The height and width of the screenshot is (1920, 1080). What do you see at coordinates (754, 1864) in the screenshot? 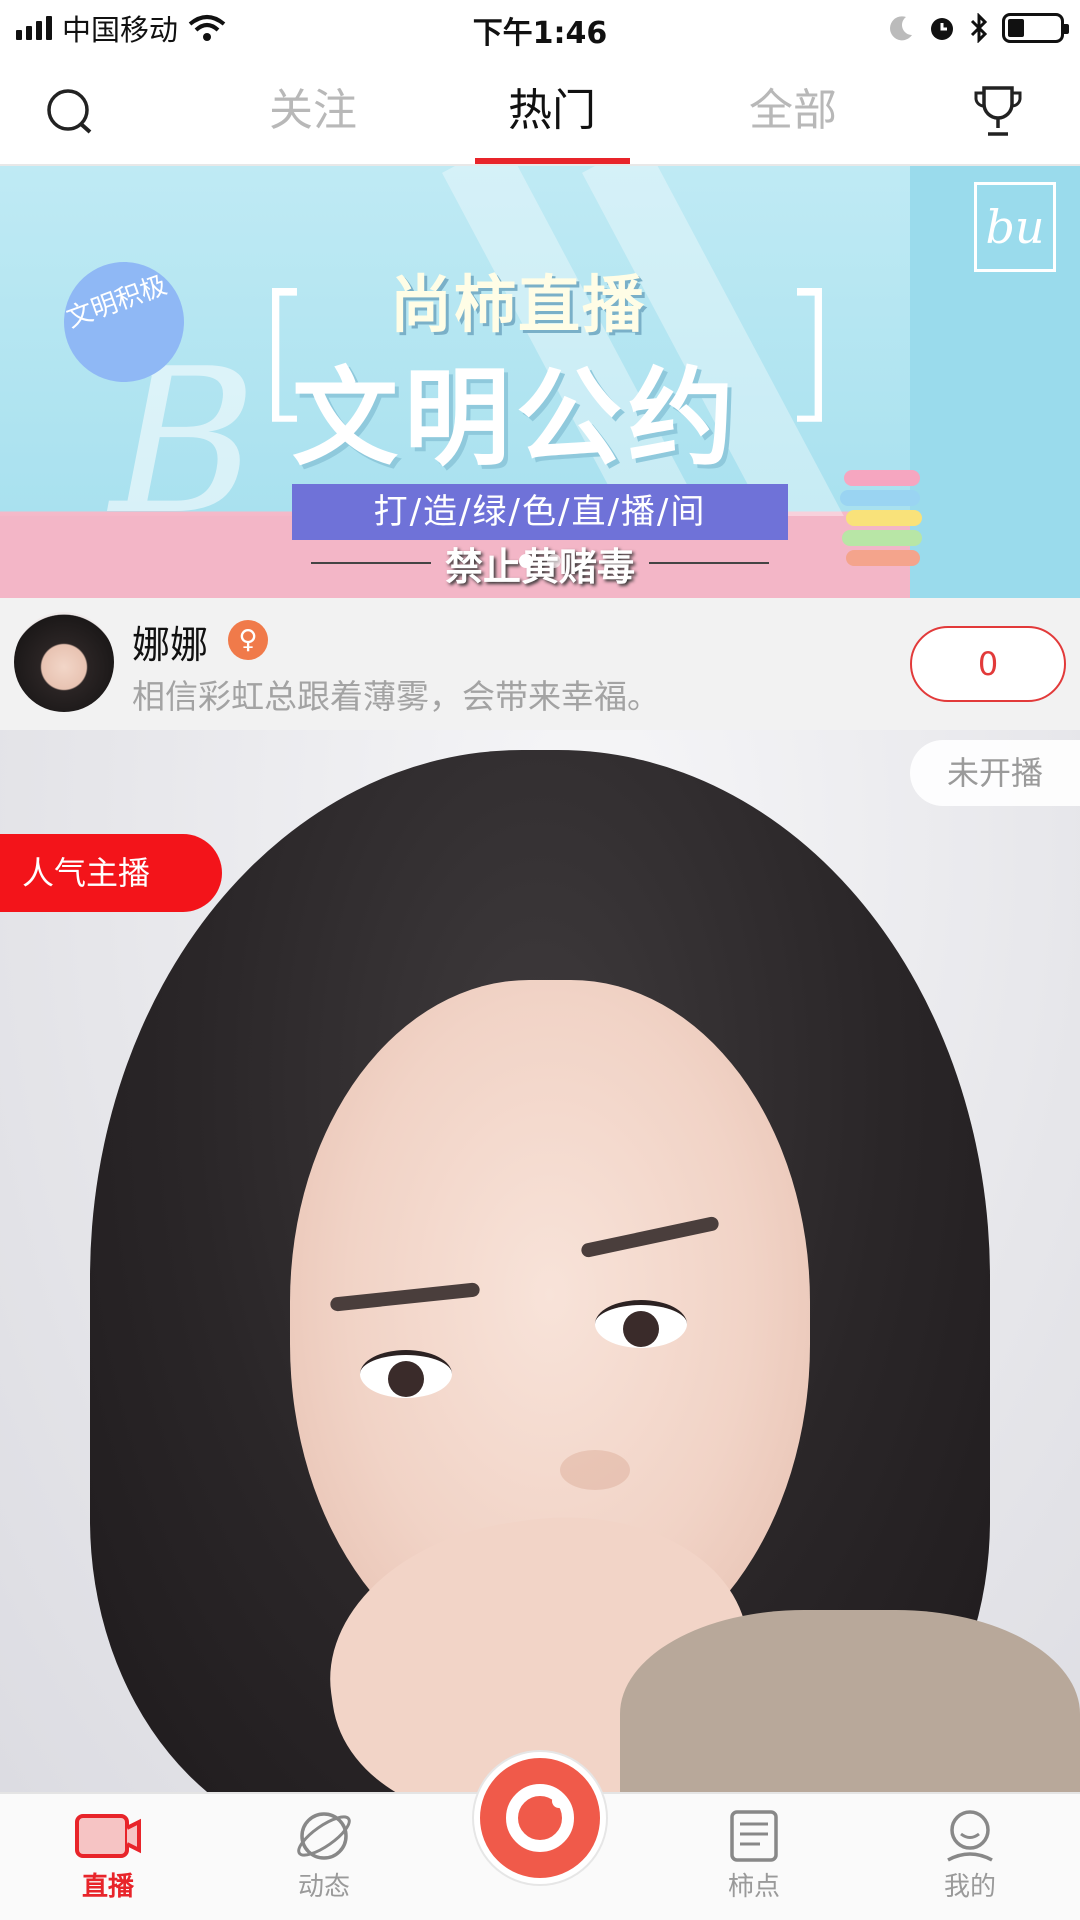
I see `tab-points: 柿点` at bounding box center [754, 1864].